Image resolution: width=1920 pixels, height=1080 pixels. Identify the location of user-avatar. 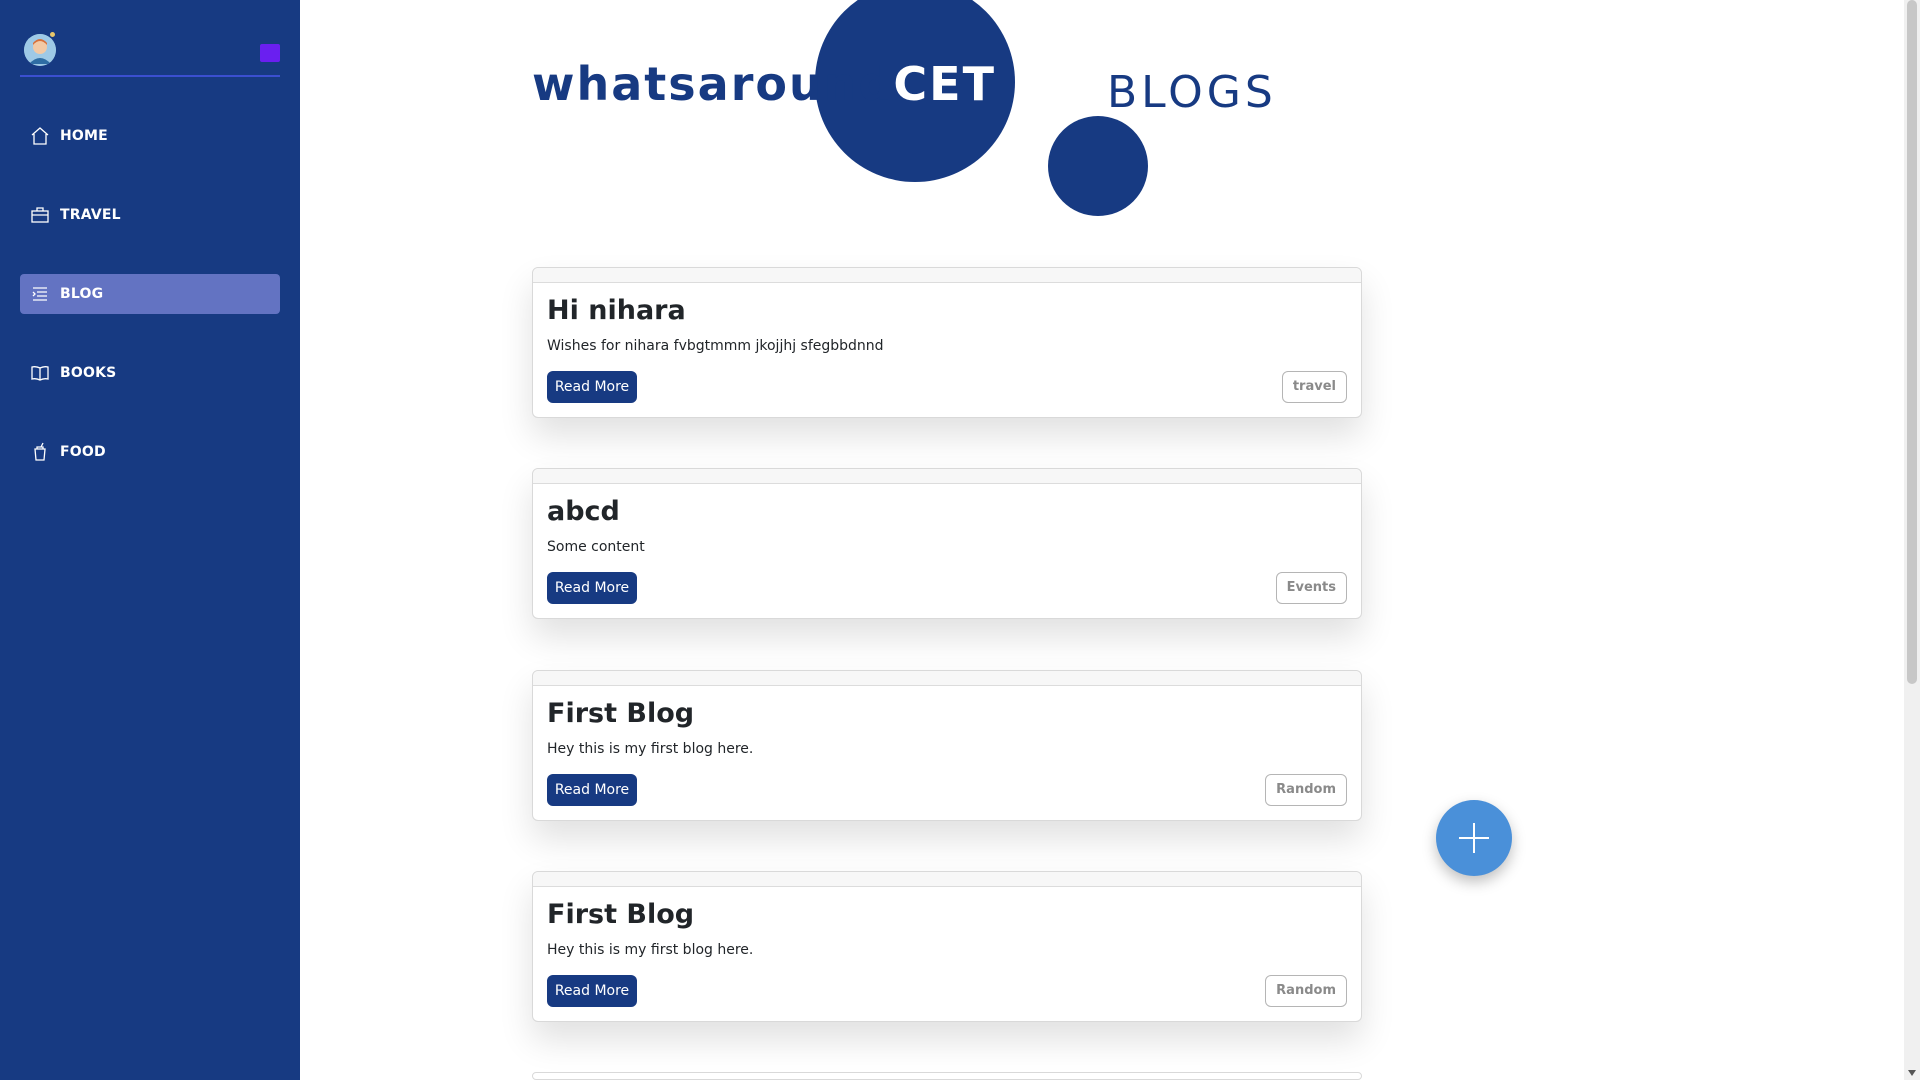
(40, 50).